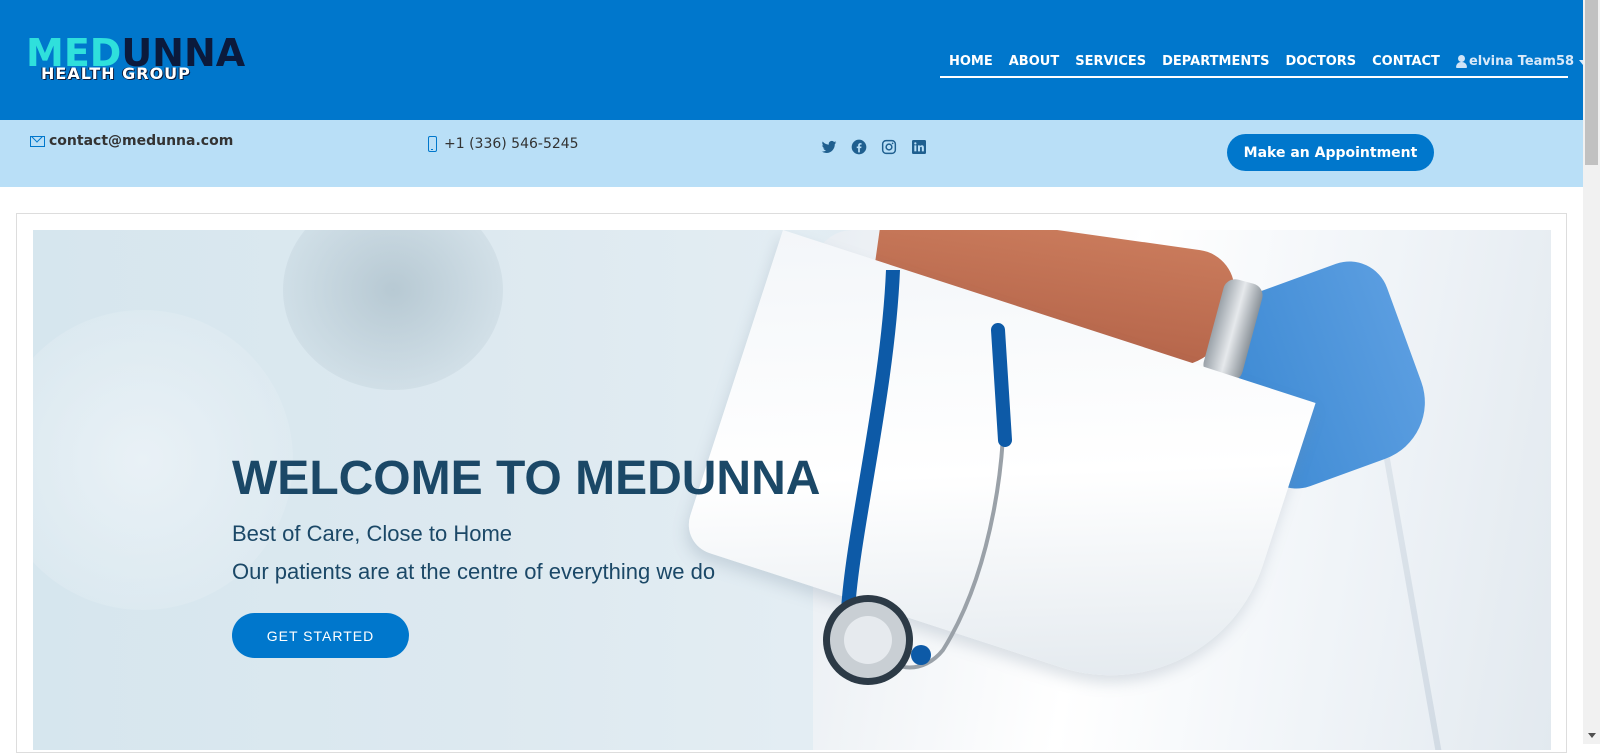 Image resolution: width=1600 pixels, height=753 pixels. What do you see at coordinates (1591, 82) in the screenshot?
I see `scrollbar-thumb` at bounding box center [1591, 82].